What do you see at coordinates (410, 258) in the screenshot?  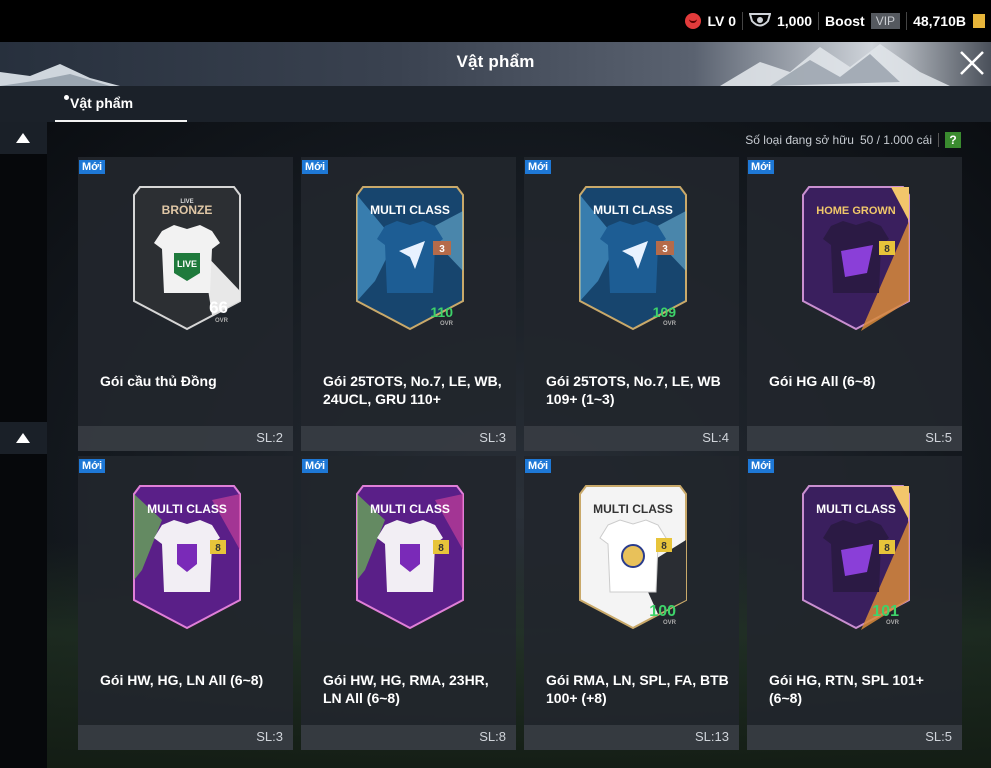 I see `multi-class-pack-card-art: 3 MULTI CLASS 110 OVR` at bounding box center [410, 258].